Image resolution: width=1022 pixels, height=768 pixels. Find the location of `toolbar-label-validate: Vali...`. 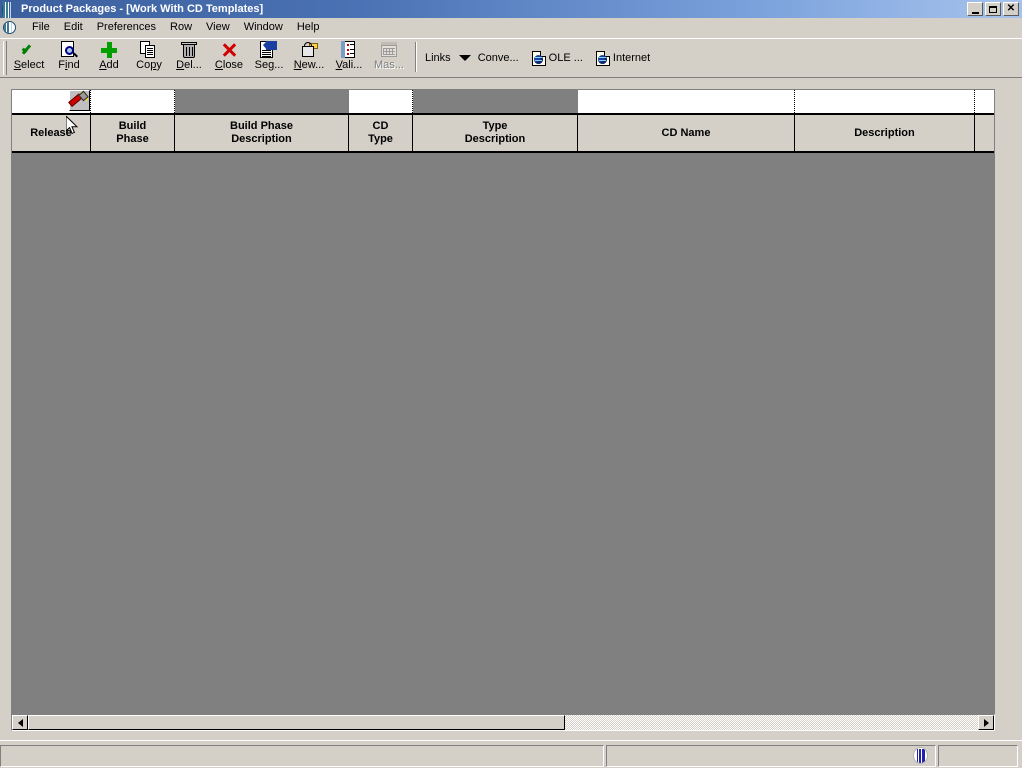

toolbar-label-validate: Vali... is located at coordinates (349, 65).